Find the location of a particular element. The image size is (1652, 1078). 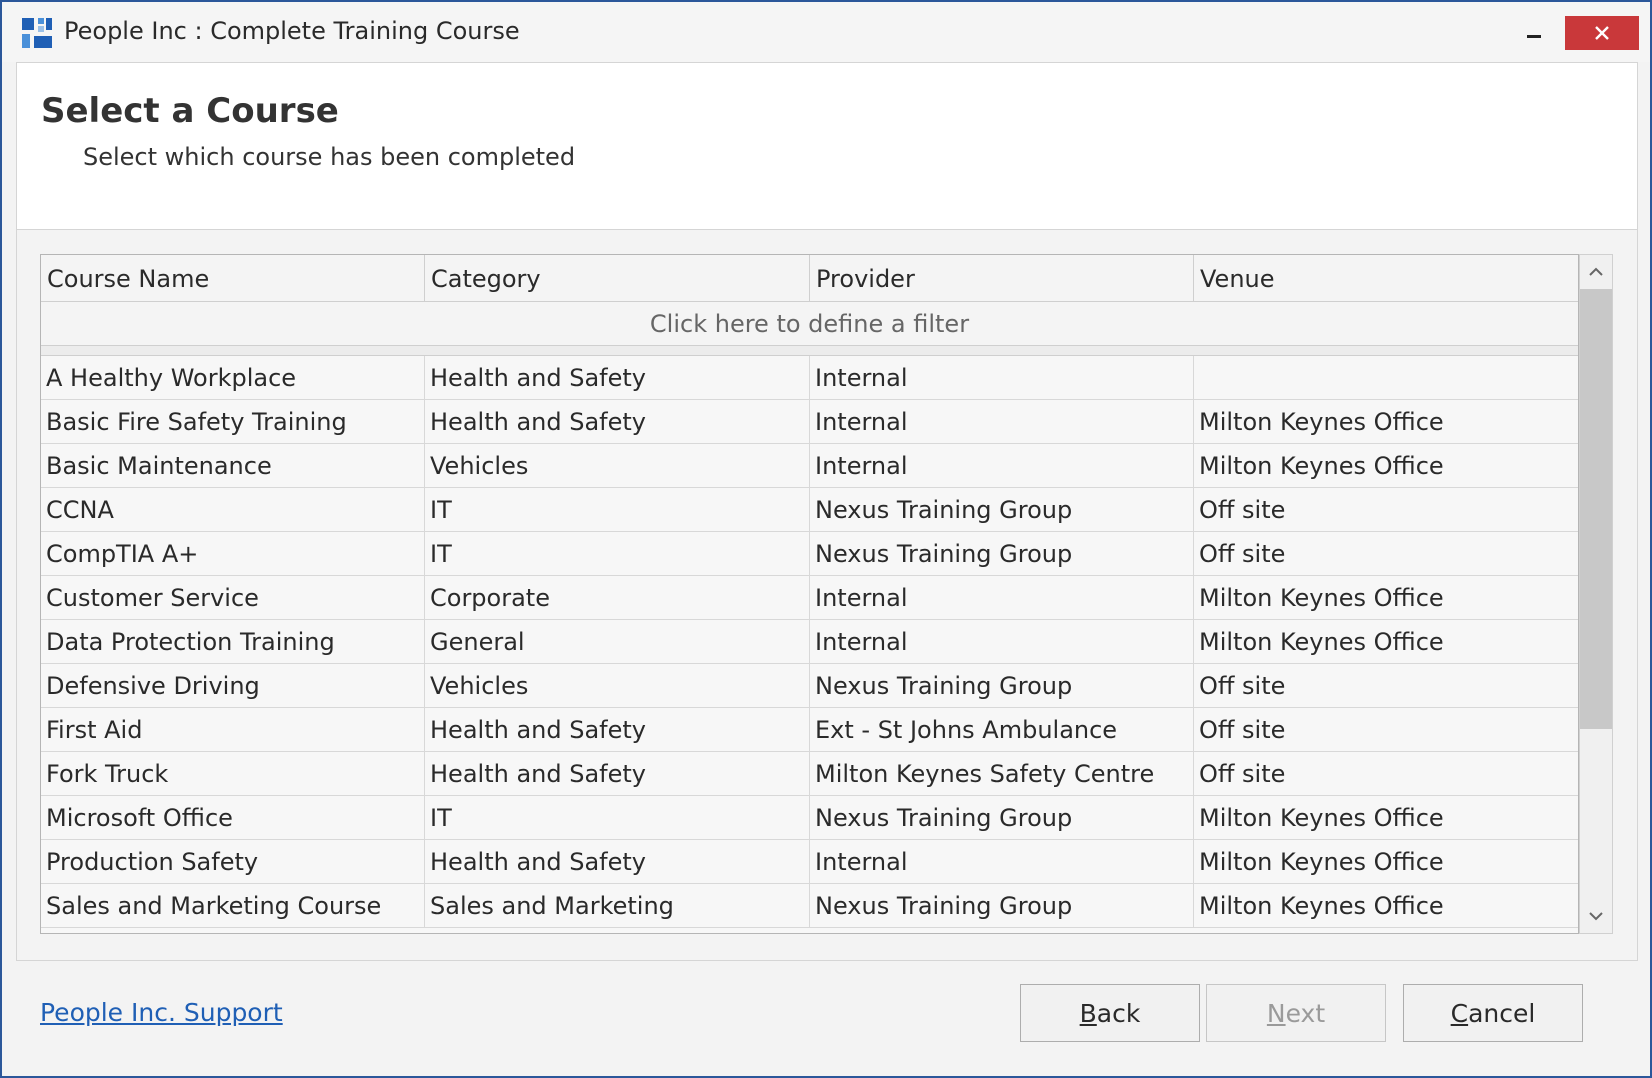

cell-course-name: Microsoft Office is located at coordinates (233, 818).